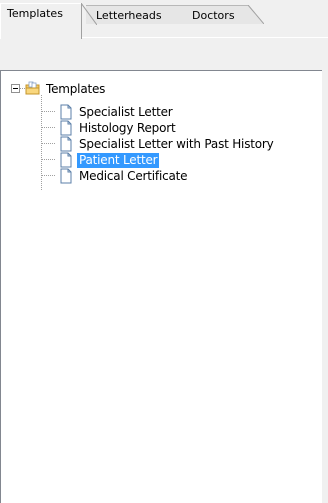 The image size is (328, 503). I want to click on tree-item-label-selected: Patient Letter, so click(118, 160).